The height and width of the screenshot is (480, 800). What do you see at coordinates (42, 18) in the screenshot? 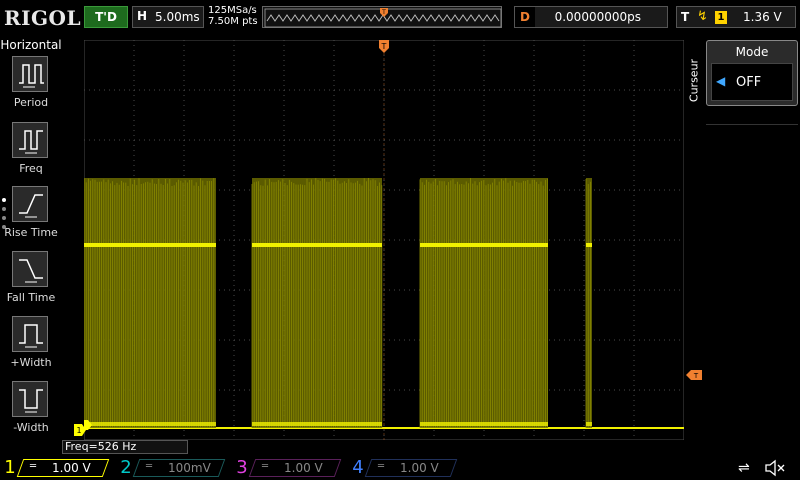
I see `brand-logo: RIGOL` at bounding box center [42, 18].